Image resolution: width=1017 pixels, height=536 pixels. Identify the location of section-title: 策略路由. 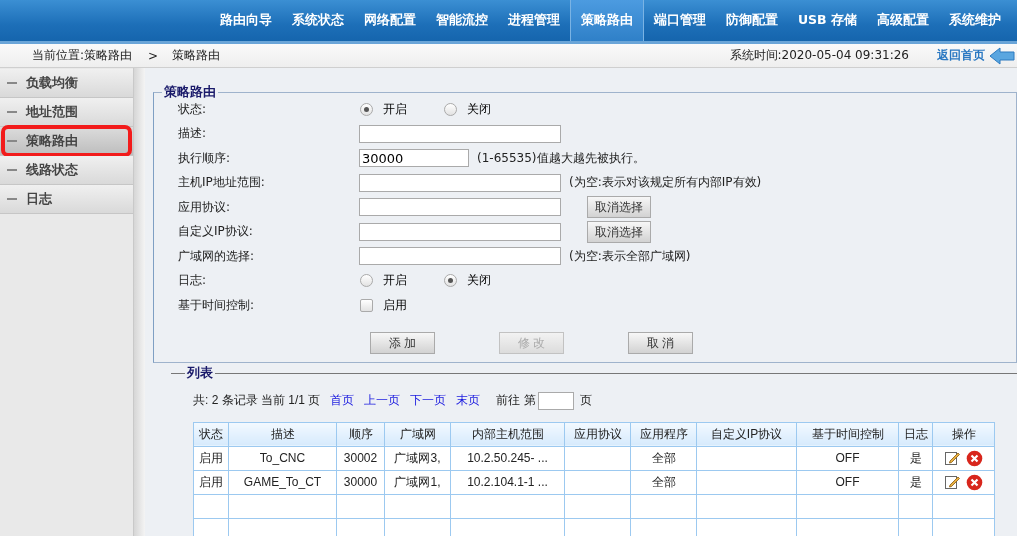
(190, 92).